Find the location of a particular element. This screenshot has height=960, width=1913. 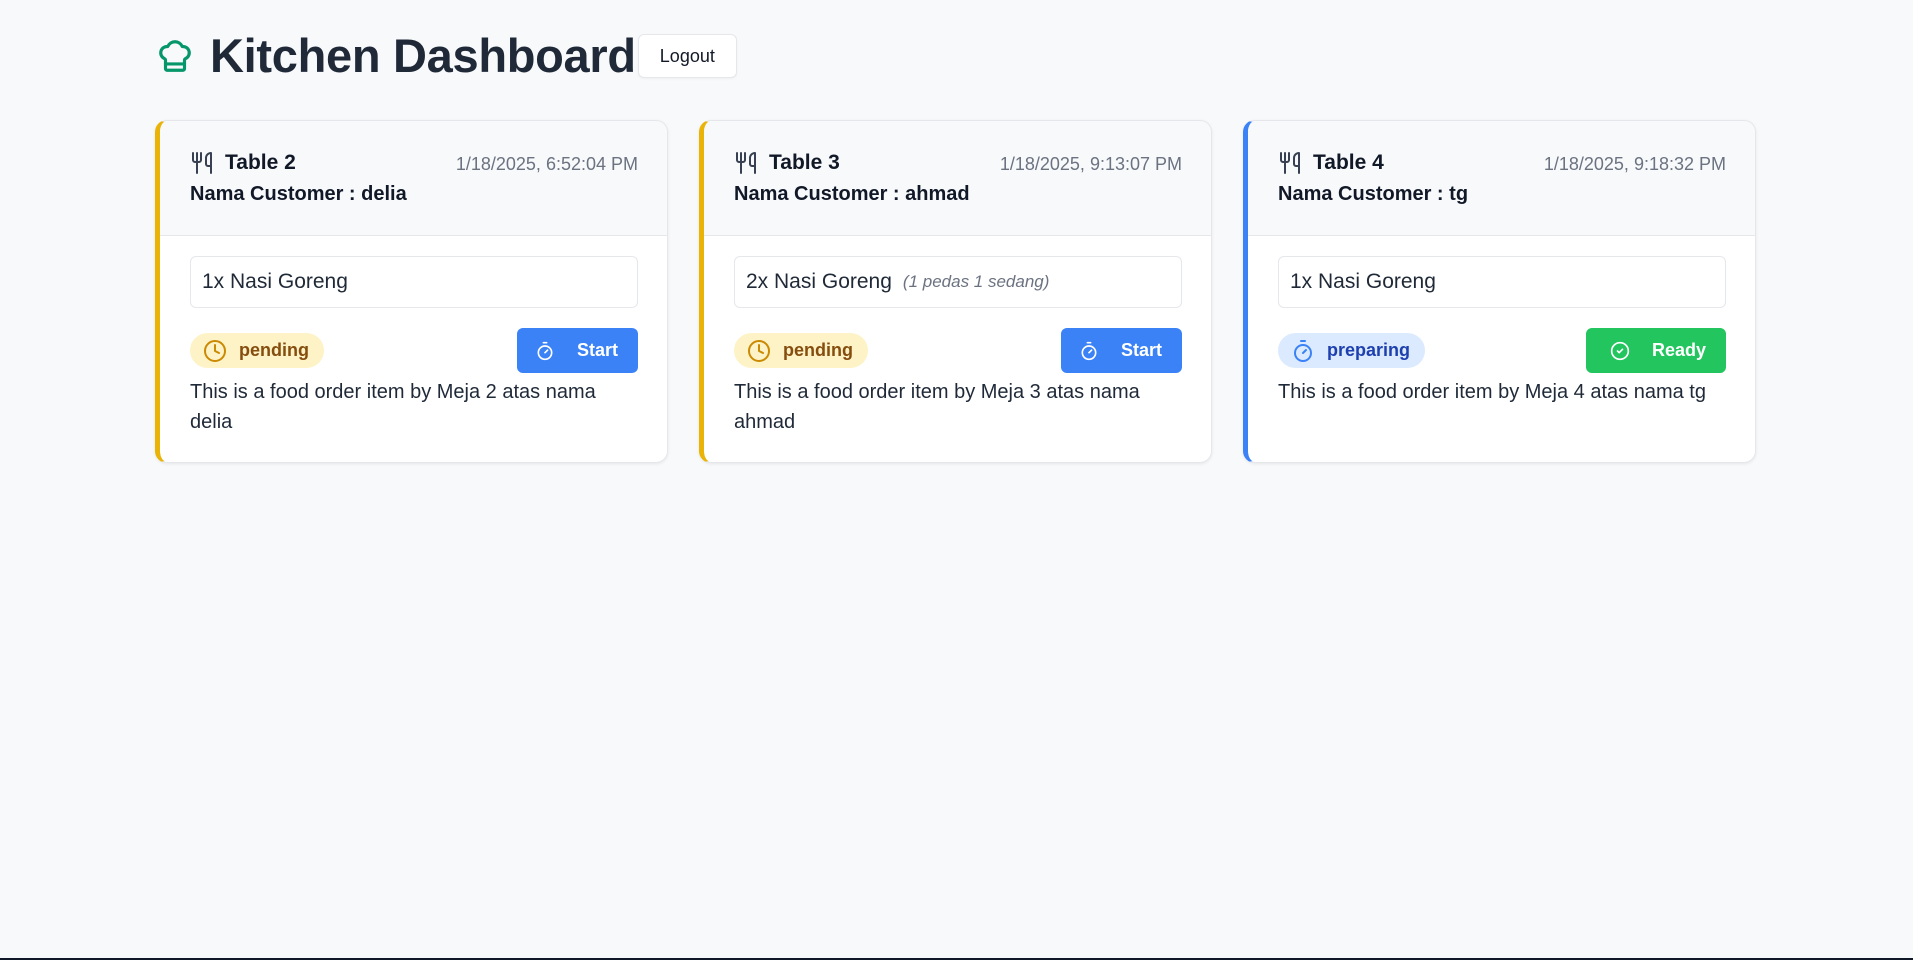

ready-button: Ready is located at coordinates (1655, 350).